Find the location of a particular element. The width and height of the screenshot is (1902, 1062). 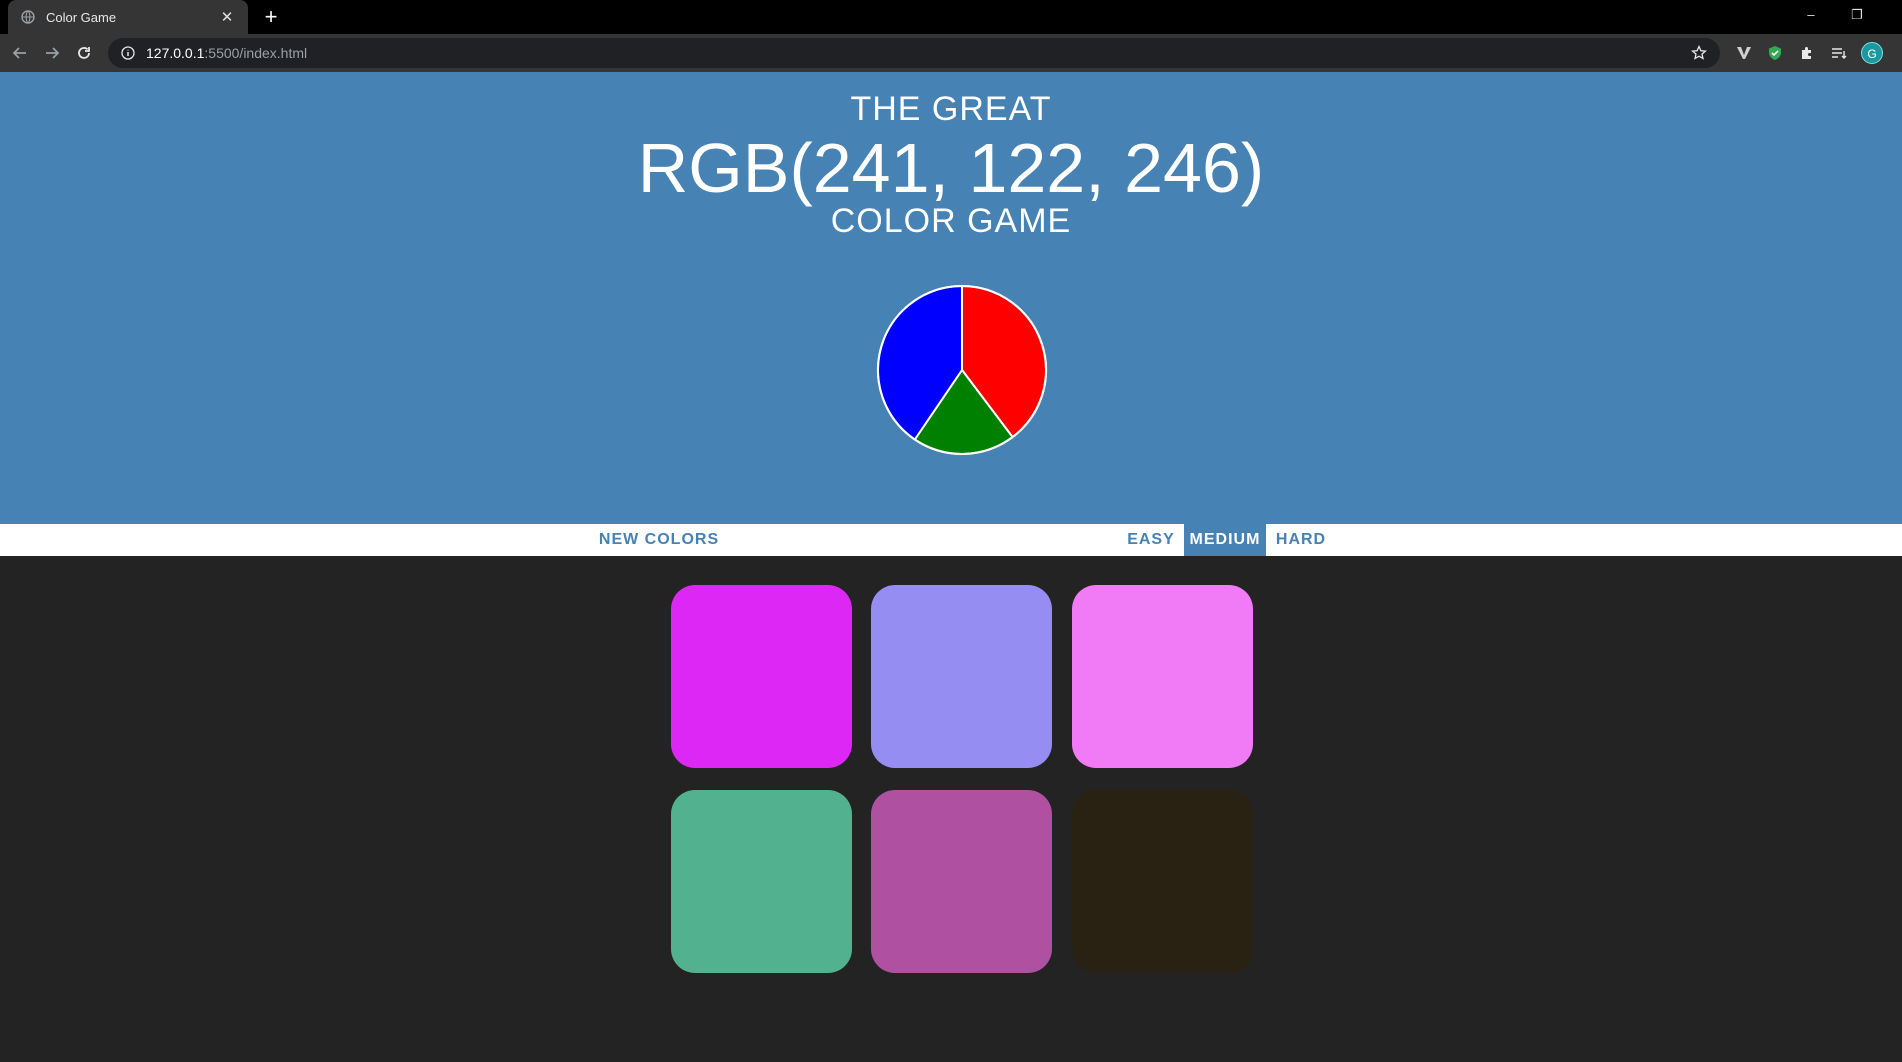

browser-toolbar: 127.0.0.1 :5500/index.html G is located at coordinates (951, 53).